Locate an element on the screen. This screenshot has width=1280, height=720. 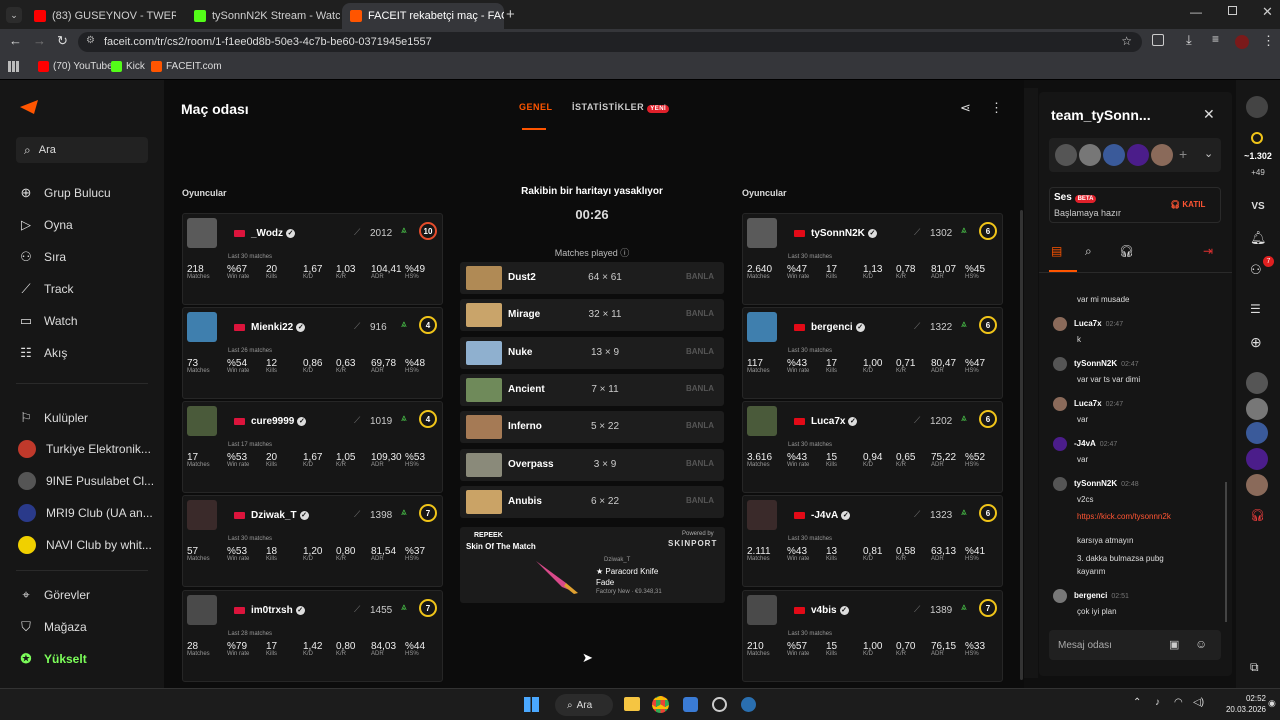
new-tab-button: + is located at coordinates (510, 14).